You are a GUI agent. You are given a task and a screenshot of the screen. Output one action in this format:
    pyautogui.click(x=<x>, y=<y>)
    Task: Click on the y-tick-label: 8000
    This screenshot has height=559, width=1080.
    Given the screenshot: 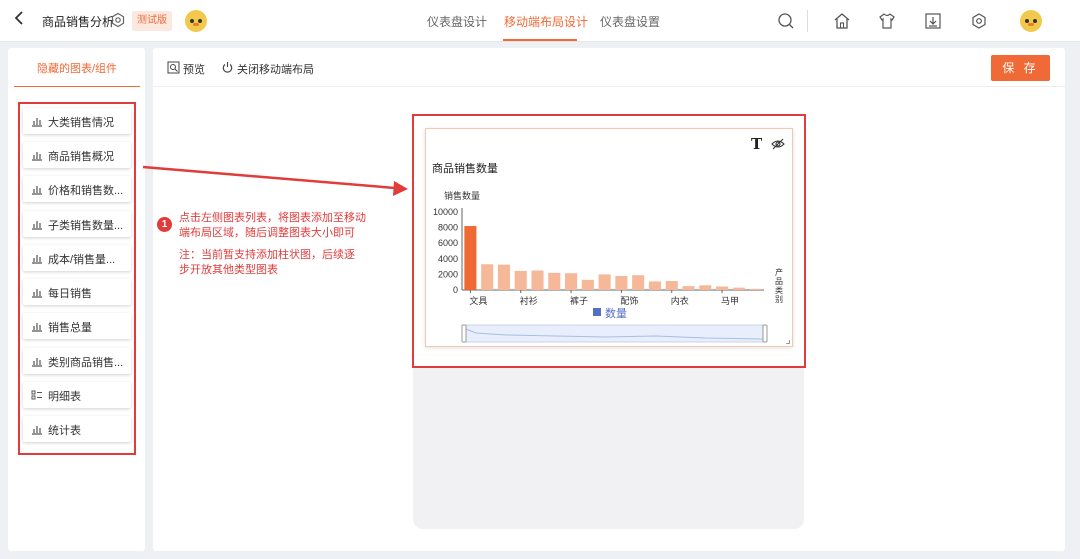 What is the action you would take?
    pyautogui.click(x=448, y=228)
    